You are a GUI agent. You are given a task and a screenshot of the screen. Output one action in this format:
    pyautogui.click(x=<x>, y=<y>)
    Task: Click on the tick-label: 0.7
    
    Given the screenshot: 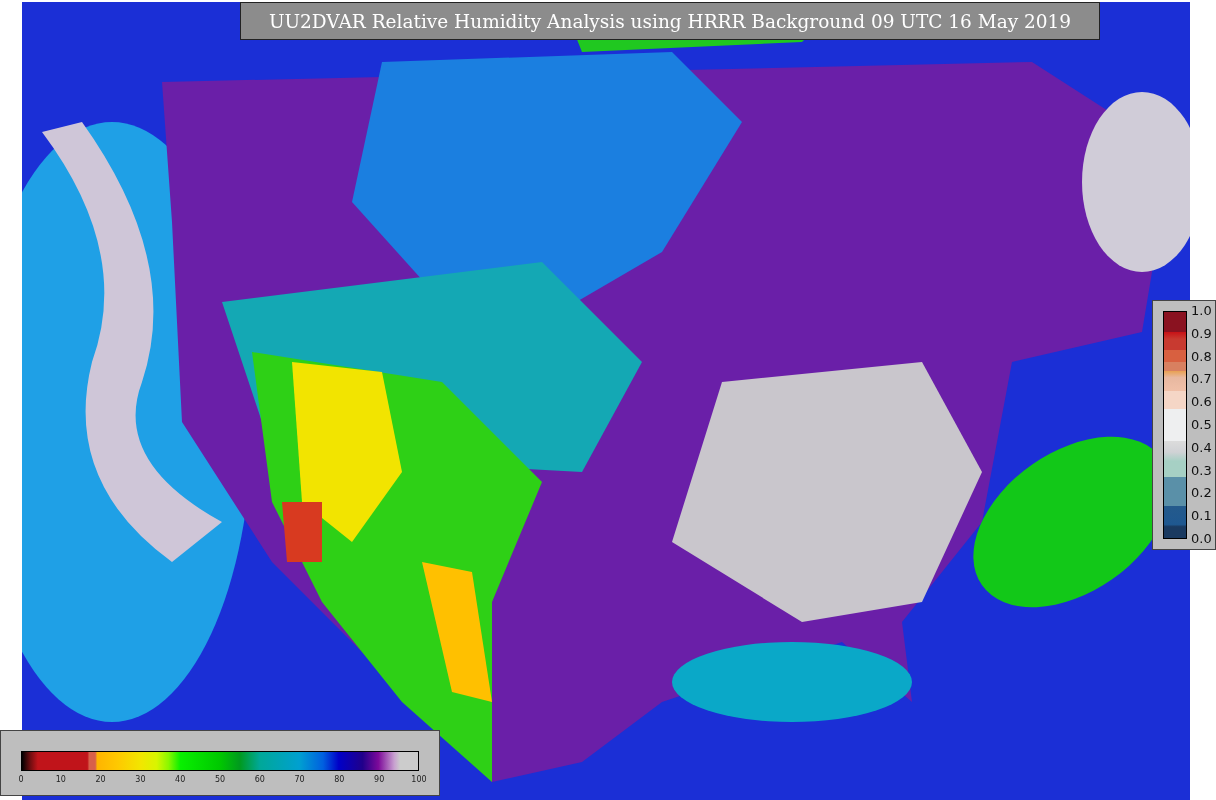 What is the action you would take?
    pyautogui.click(x=1201, y=379)
    